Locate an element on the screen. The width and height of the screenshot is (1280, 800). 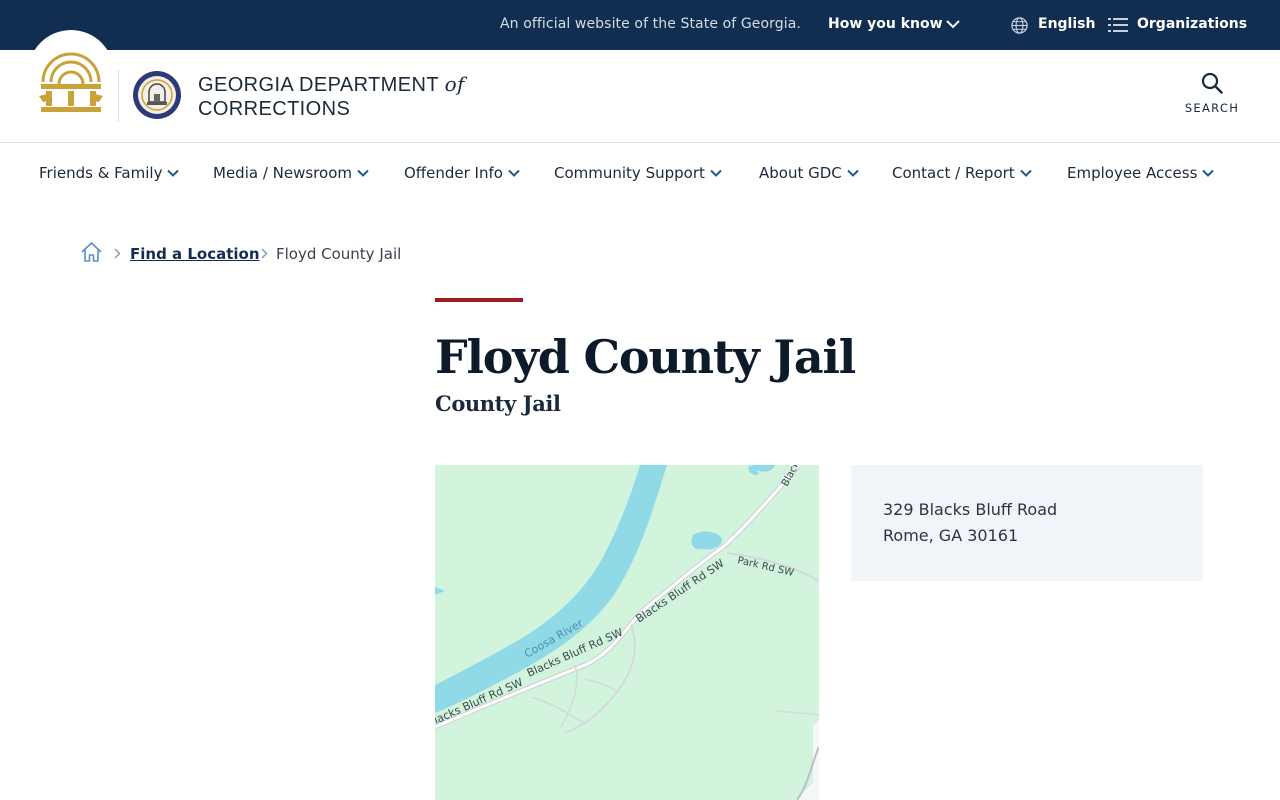
search-label: SEARCH is located at coordinates (1212, 108).